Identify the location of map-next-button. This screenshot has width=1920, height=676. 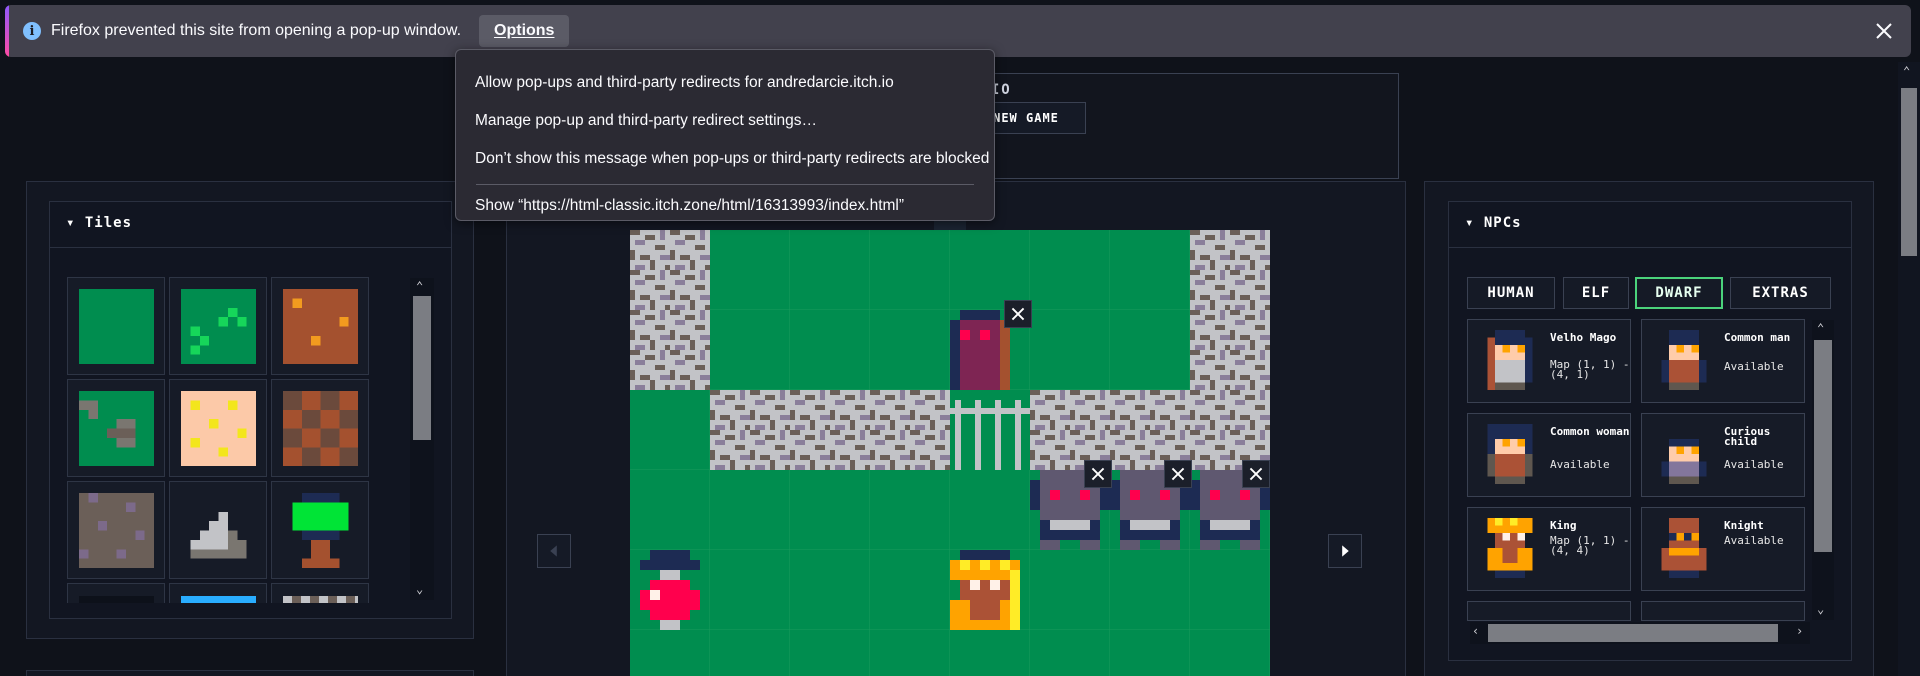
(1345, 551).